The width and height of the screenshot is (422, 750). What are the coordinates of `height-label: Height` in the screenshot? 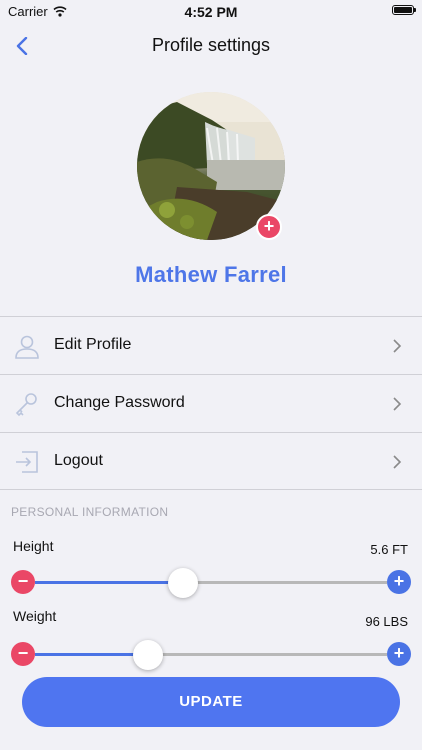 It's located at (33, 546).